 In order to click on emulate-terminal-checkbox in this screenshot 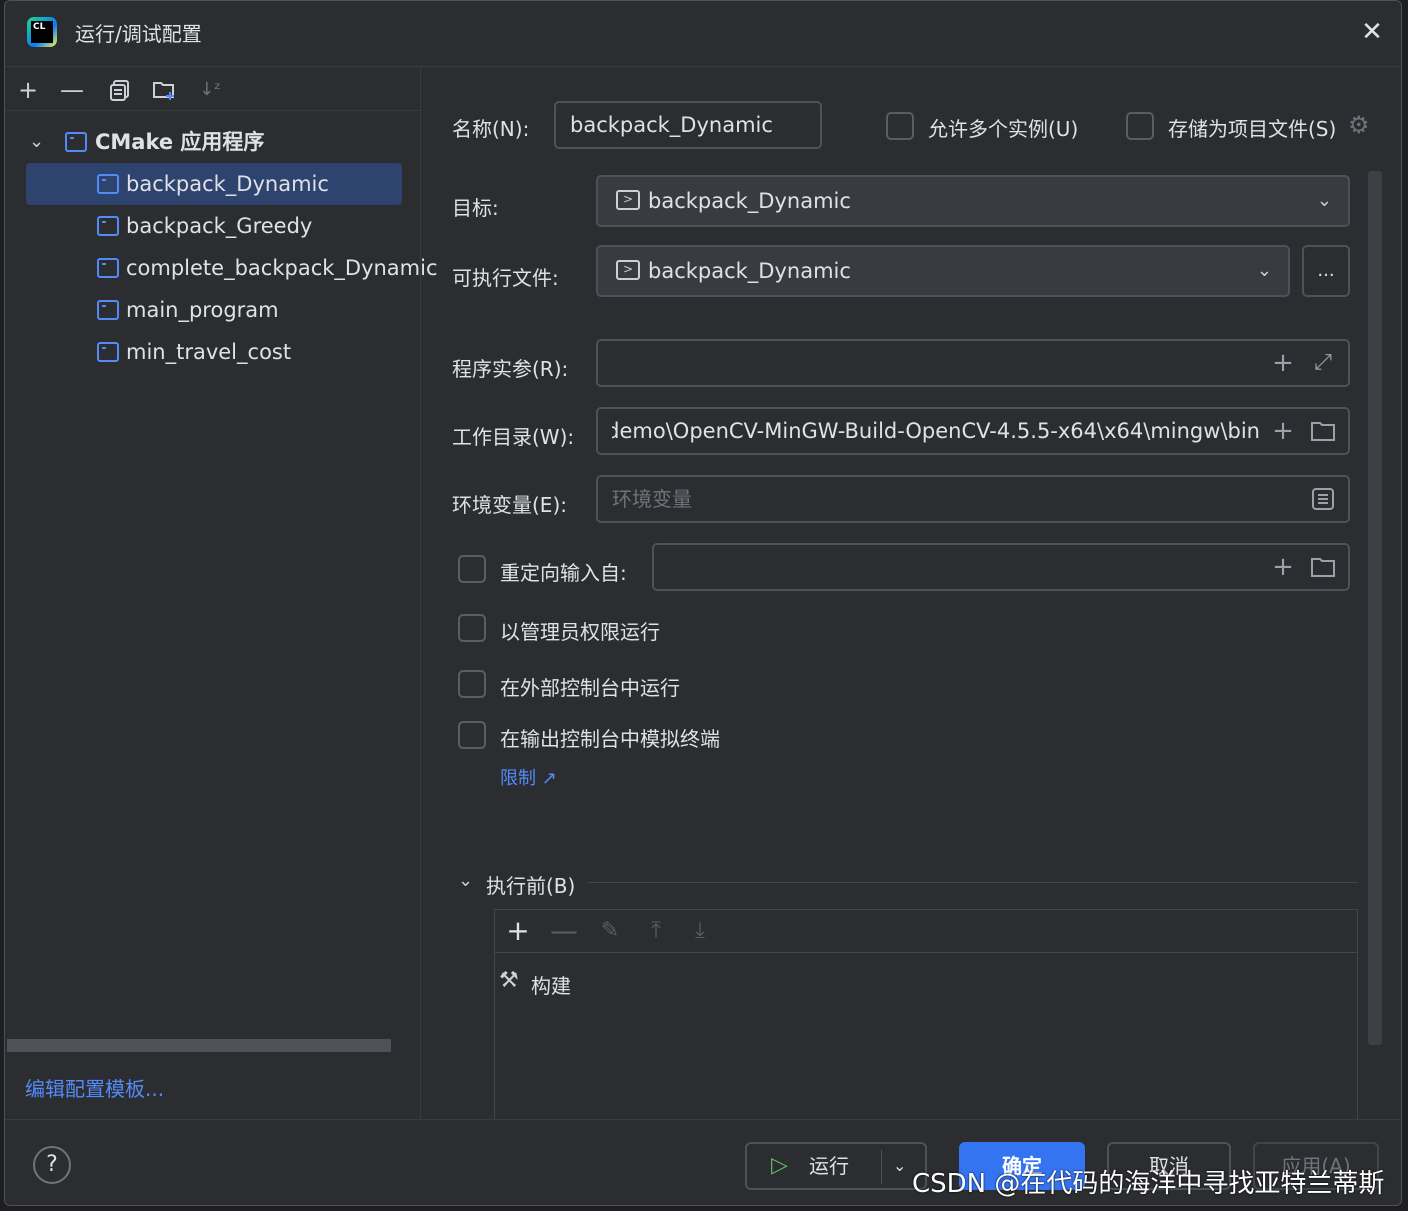, I will do `click(472, 735)`.